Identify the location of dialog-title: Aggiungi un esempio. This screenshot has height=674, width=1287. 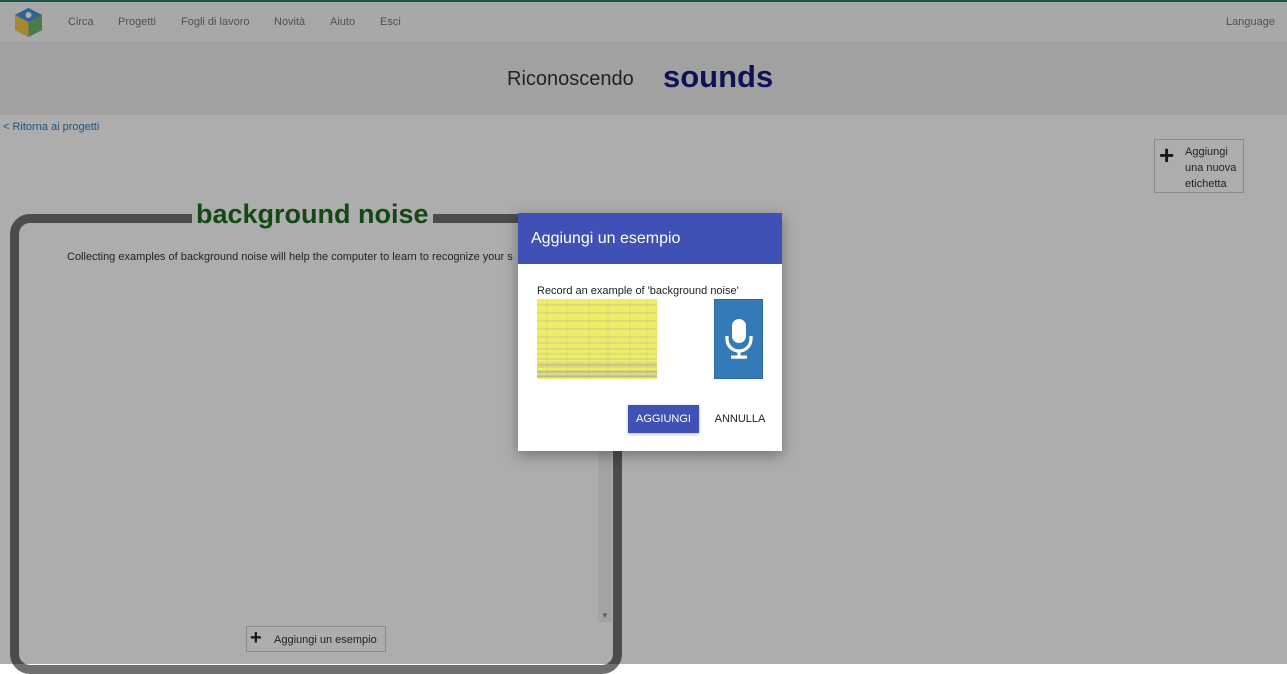
(606, 238).